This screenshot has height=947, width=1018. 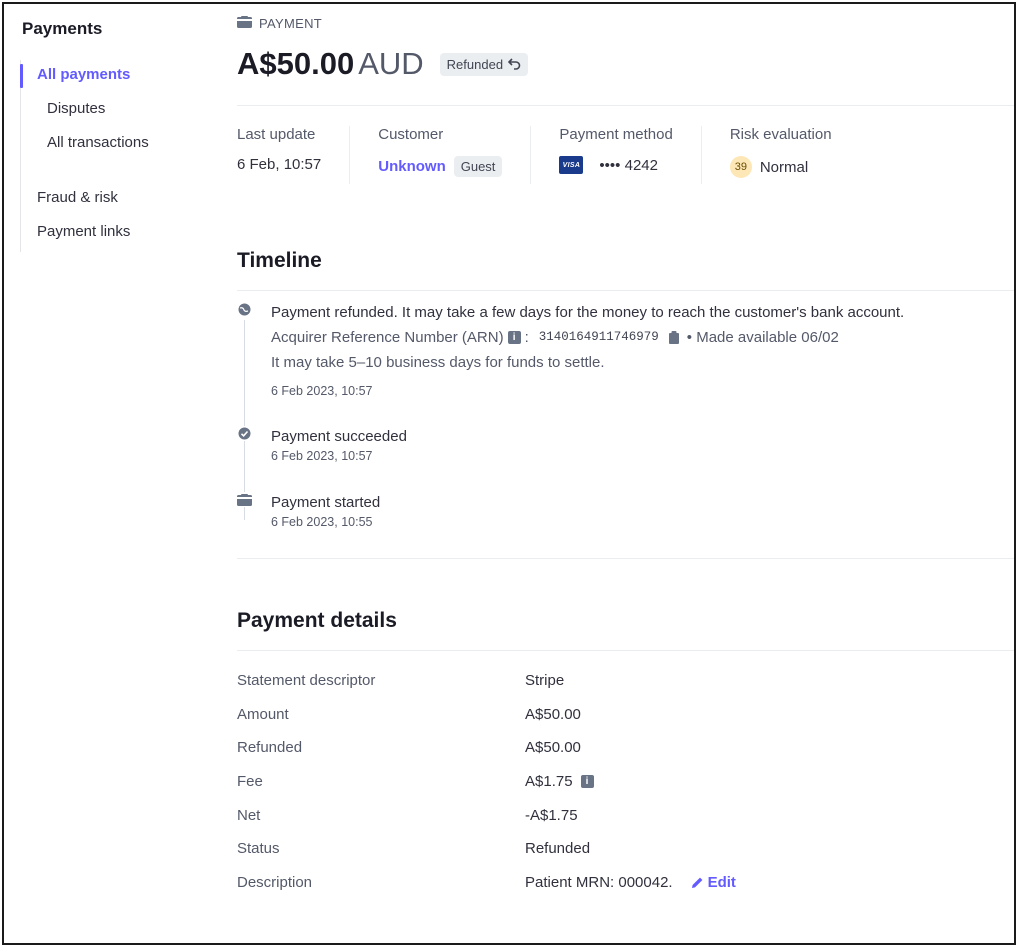 What do you see at coordinates (294, 155) in the screenshot?
I see `last-update-col: Last update 6 Feb, 10:57` at bounding box center [294, 155].